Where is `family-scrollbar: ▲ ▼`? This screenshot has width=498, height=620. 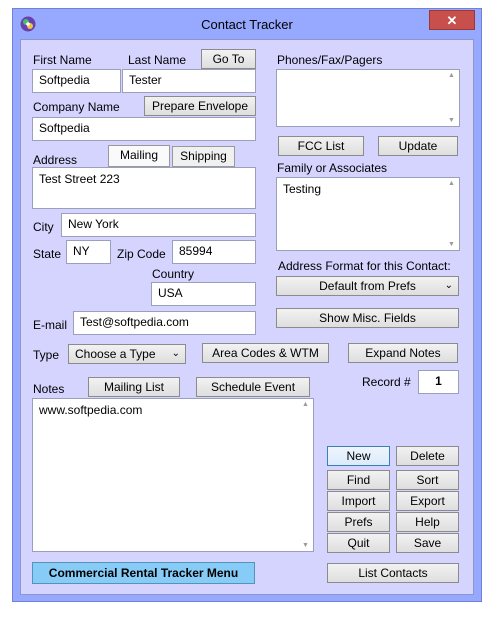
family-scrollbar: ▲ ▼ is located at coordinates (452, 214).